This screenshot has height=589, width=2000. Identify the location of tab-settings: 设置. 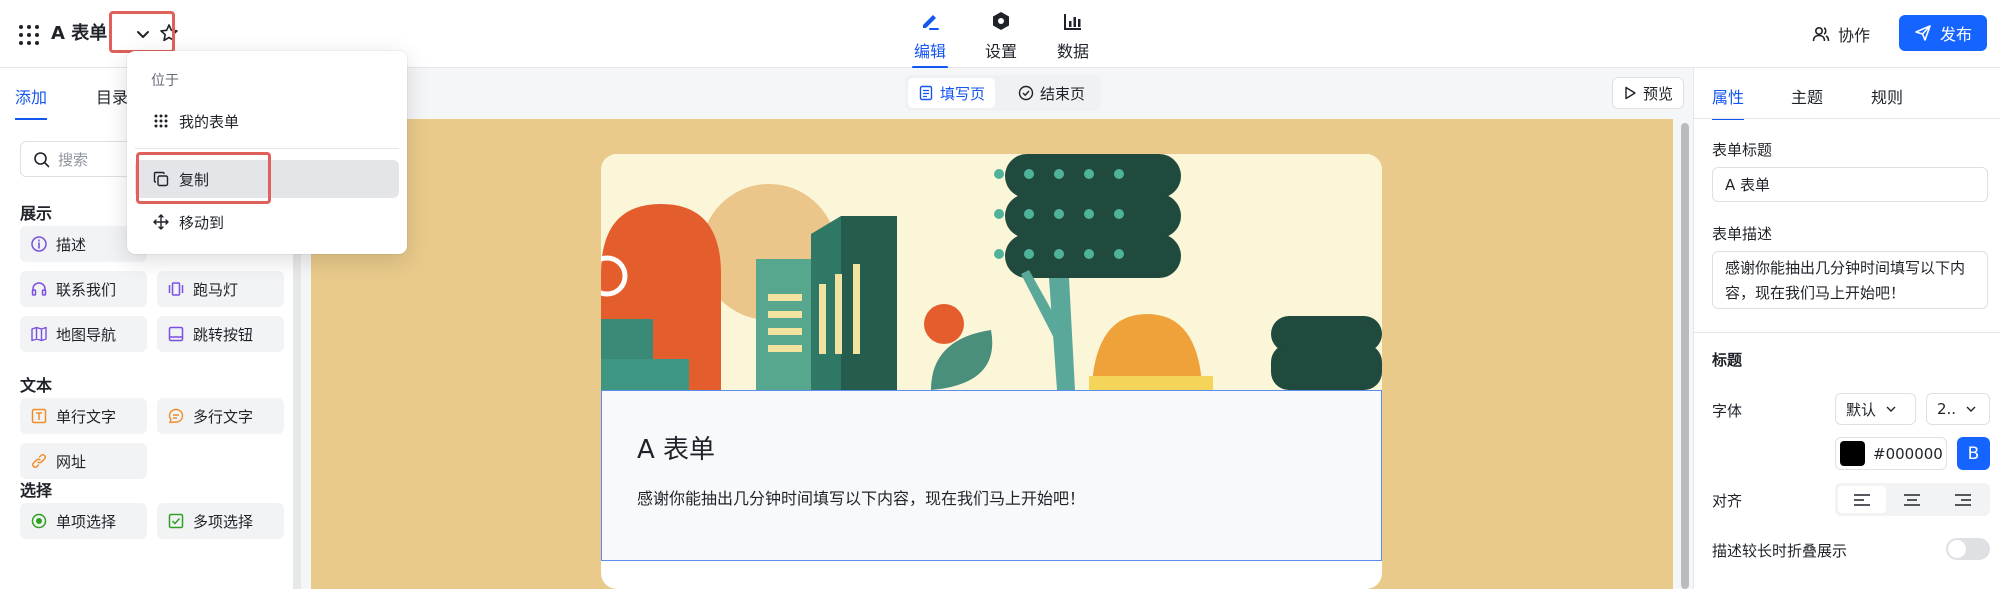
(1001, 36).